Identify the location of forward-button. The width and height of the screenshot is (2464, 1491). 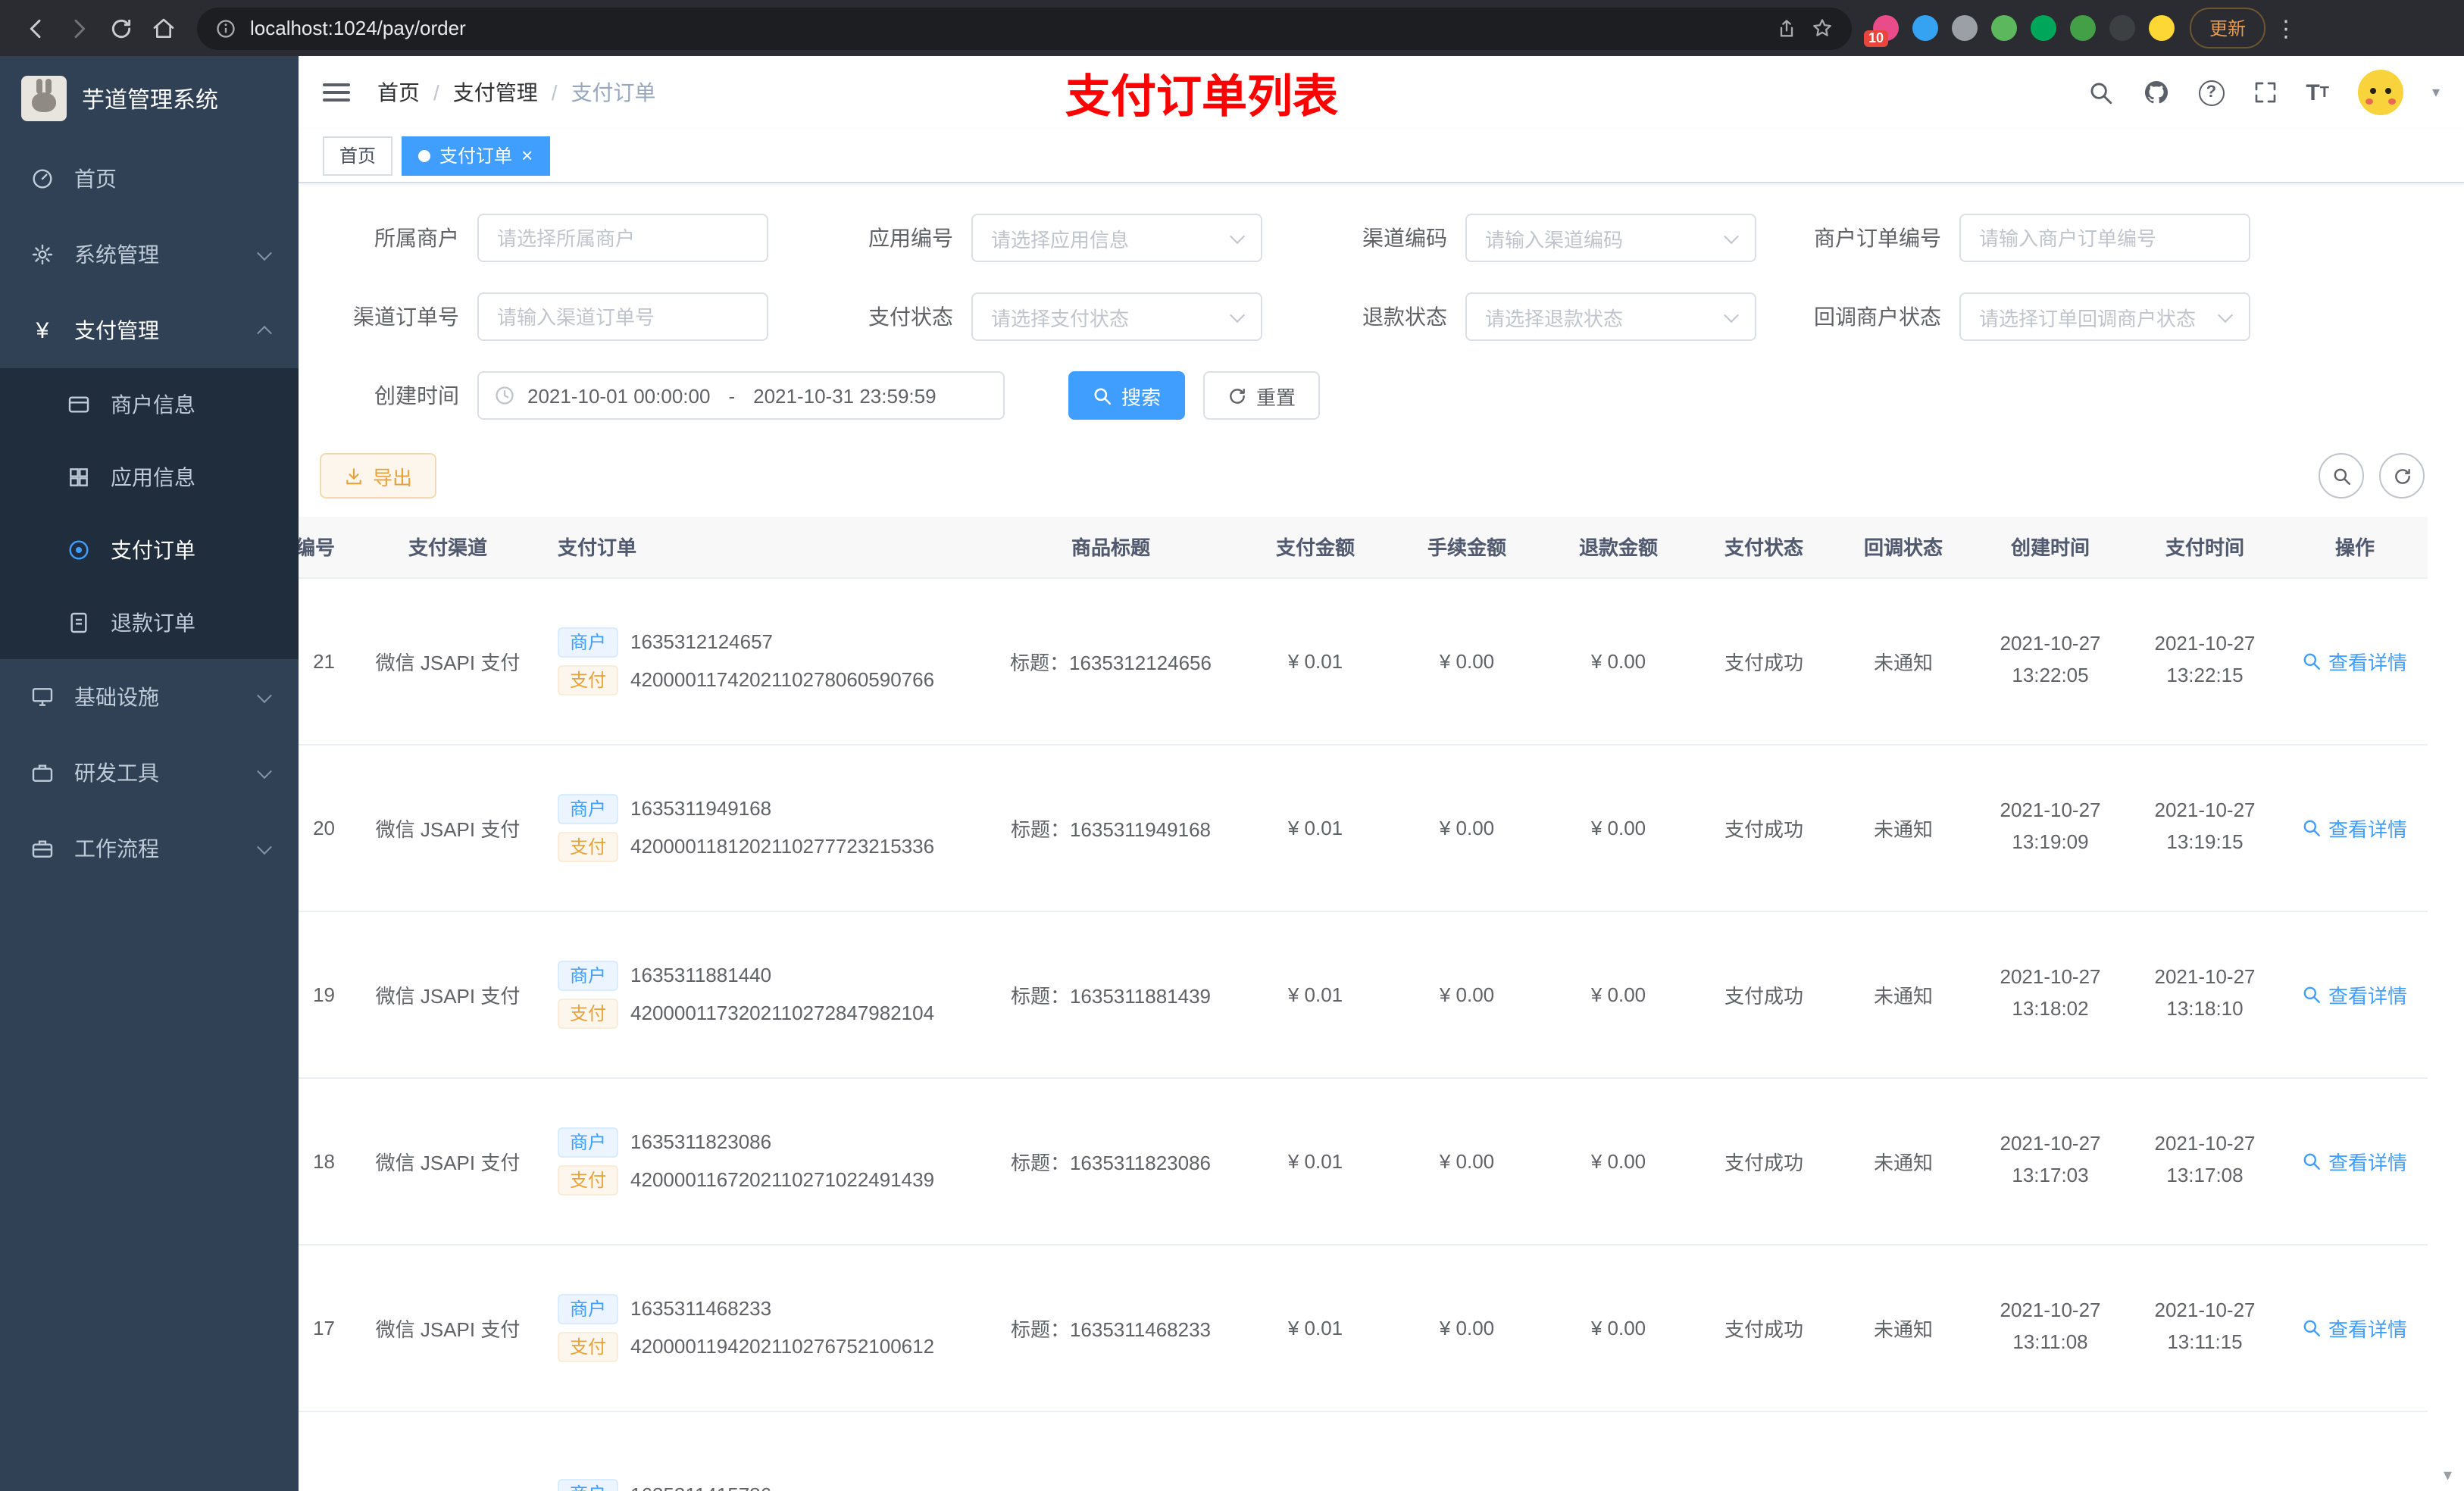
(79, 28).